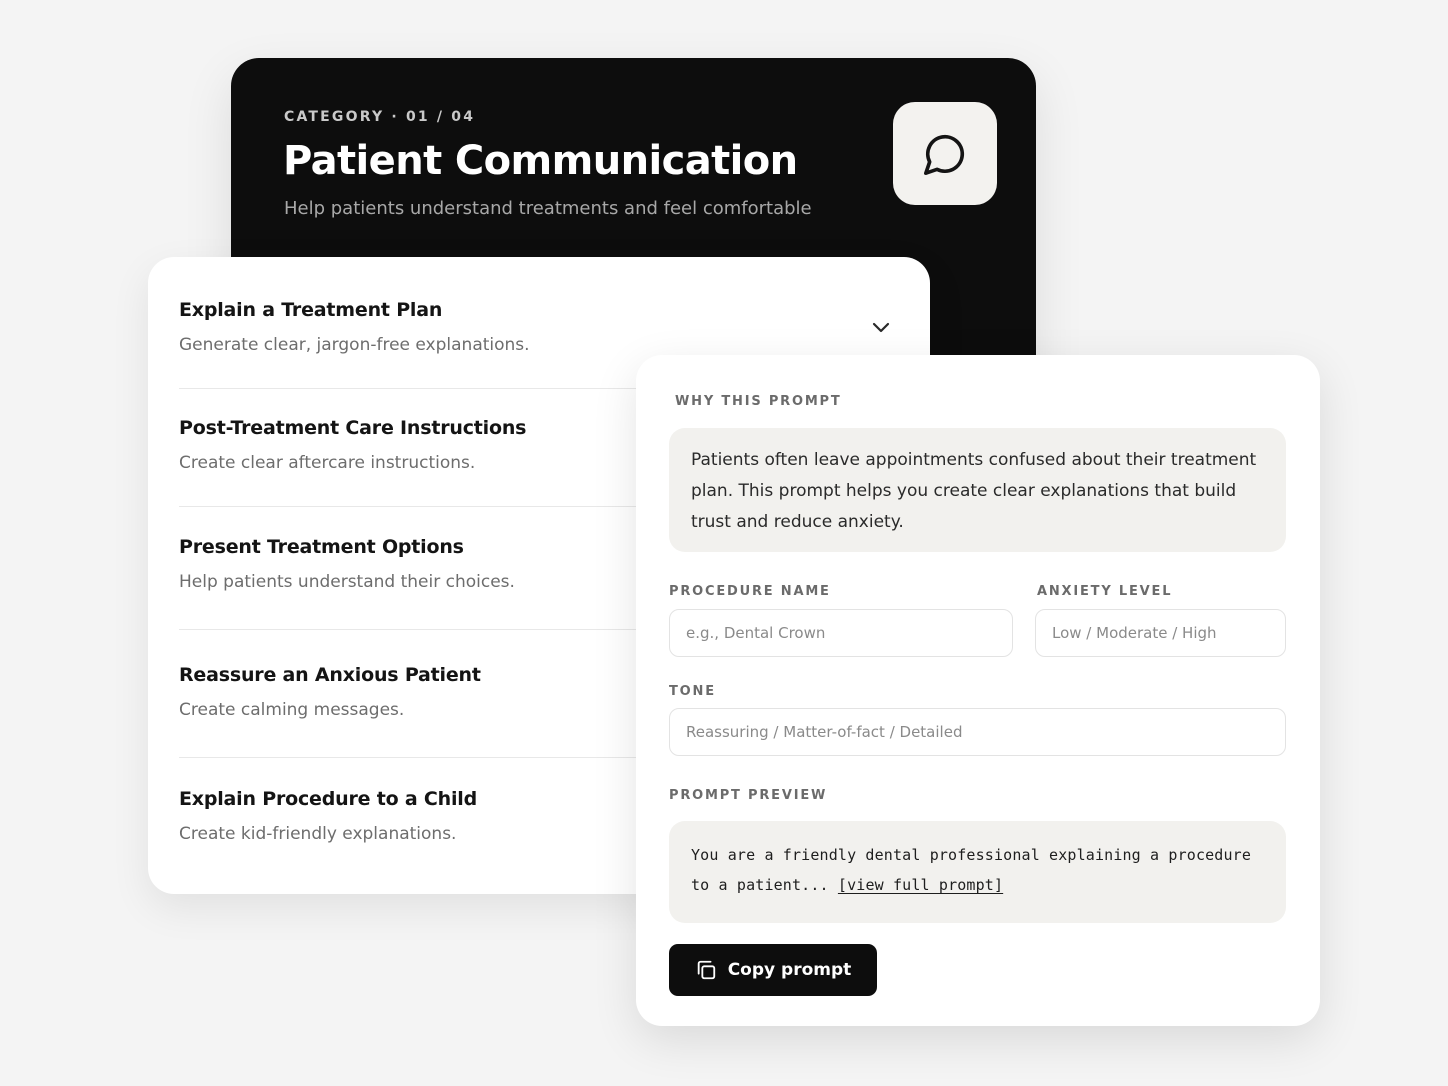 Image resolution: width=1448 pixels, height=1086 pixels. What do you see at coordinates (692, 691) in the screenshot?
I see `tone-label: TONE` at bounding box center [692, 691].